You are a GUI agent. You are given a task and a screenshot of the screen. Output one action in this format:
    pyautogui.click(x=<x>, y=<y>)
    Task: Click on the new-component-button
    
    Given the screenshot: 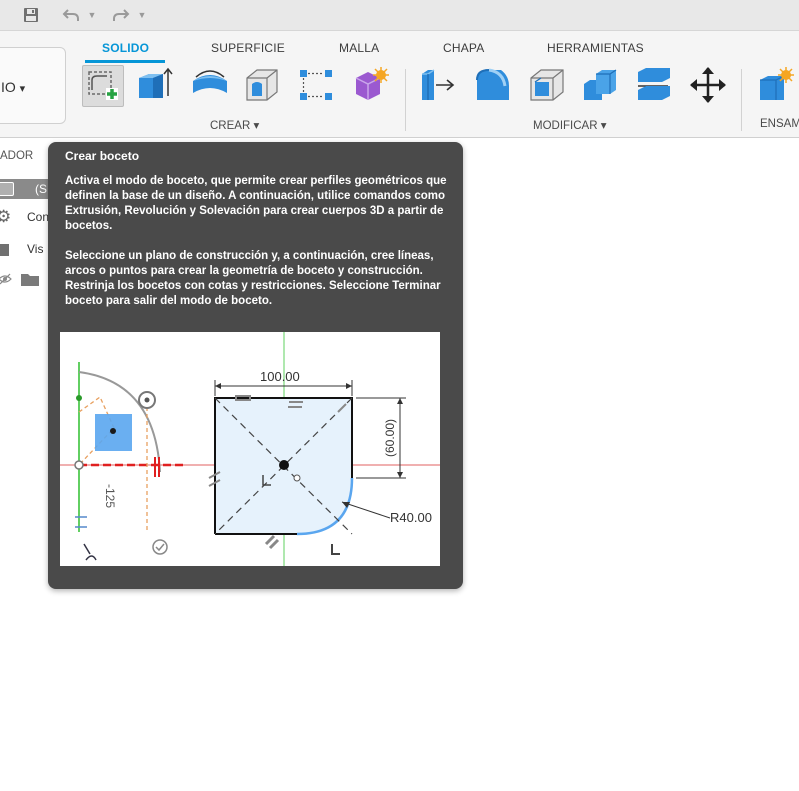 What is the action you would take?
    pyautogui.click(x=776, y=85)
    